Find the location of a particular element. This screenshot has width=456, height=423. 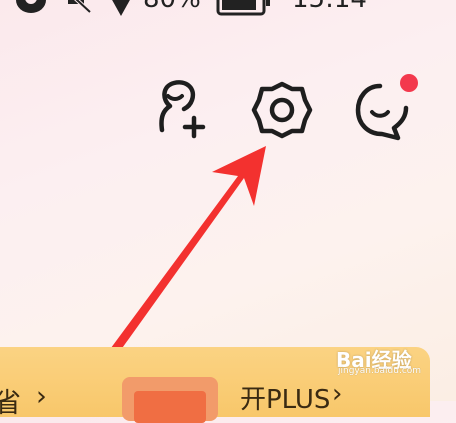

add-user-icon is located at coordinates (182, 109).